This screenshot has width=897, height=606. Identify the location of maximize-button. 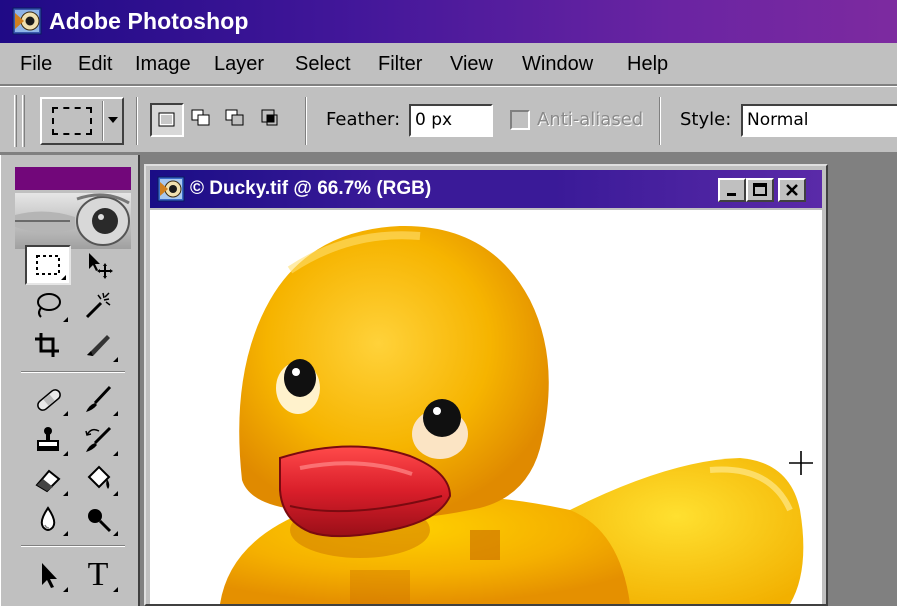
(760, 190).